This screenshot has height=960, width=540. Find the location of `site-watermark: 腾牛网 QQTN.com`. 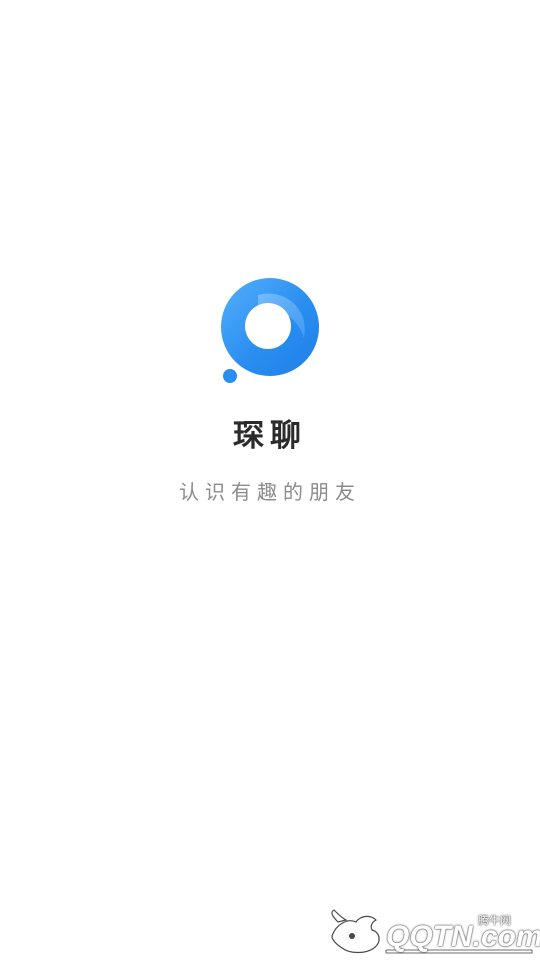

site-watermark: 腾牛网 QQTN.com is located at coordinates (433, 932).